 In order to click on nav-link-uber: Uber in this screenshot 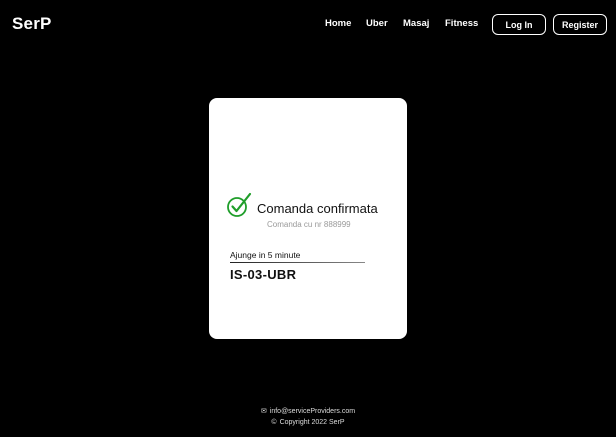, I will do `click(377, 23)`.